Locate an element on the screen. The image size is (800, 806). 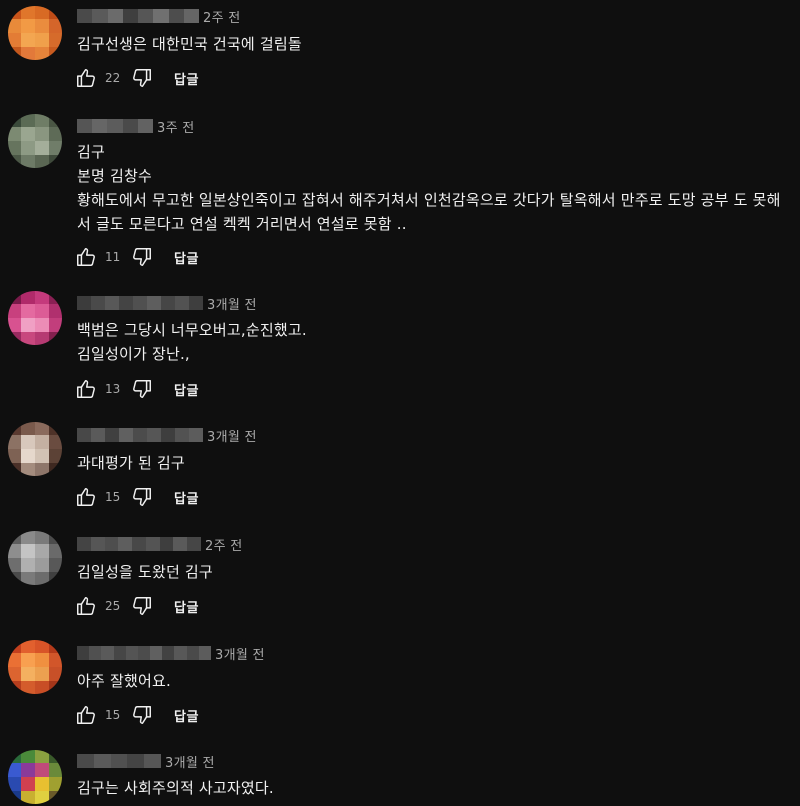
comment-timestamp: 3주 전 is located at coordinates (176, 128).